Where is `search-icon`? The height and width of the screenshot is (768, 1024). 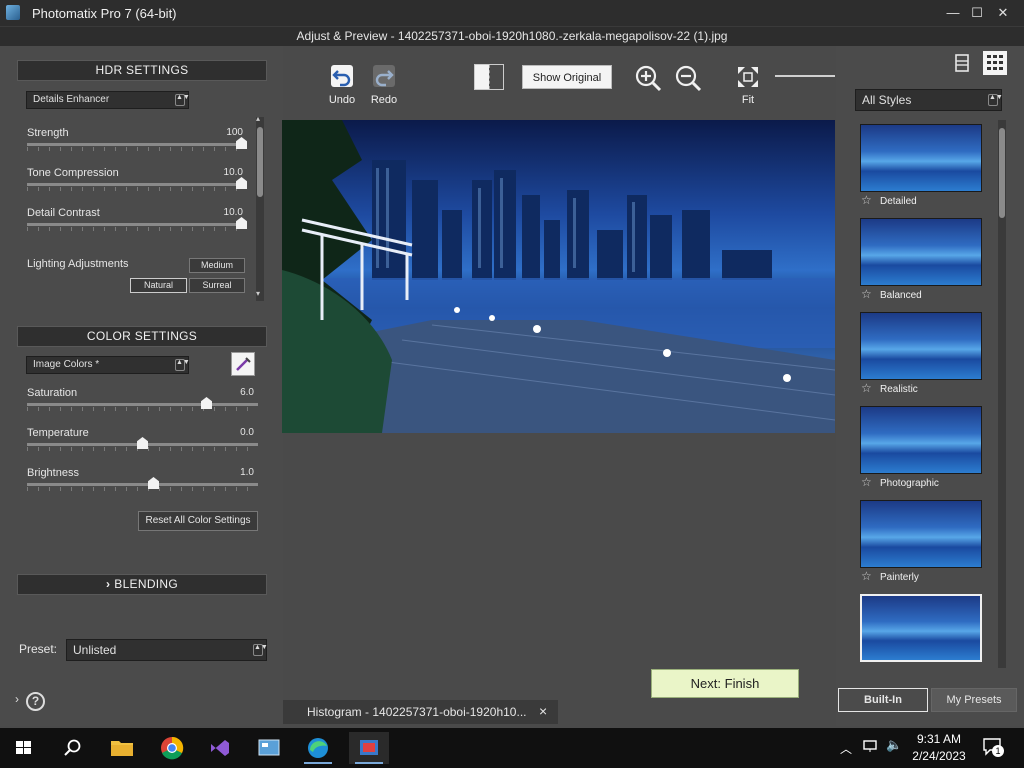 search-icon is located at coordinates (72, 747).